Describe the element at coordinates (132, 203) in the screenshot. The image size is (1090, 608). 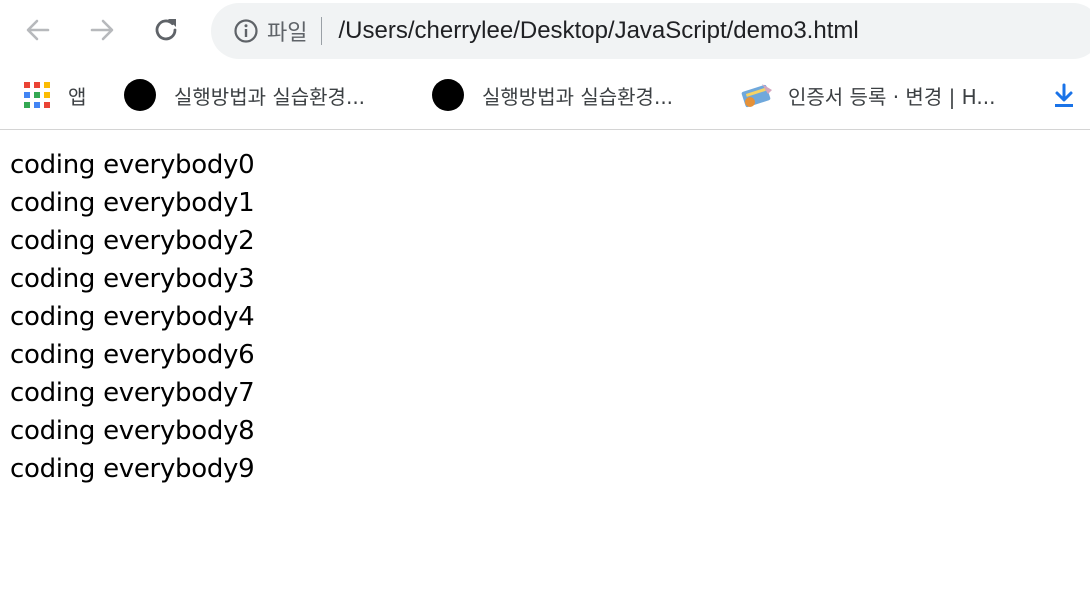
I see `output-line: coding everybody1` at that location.